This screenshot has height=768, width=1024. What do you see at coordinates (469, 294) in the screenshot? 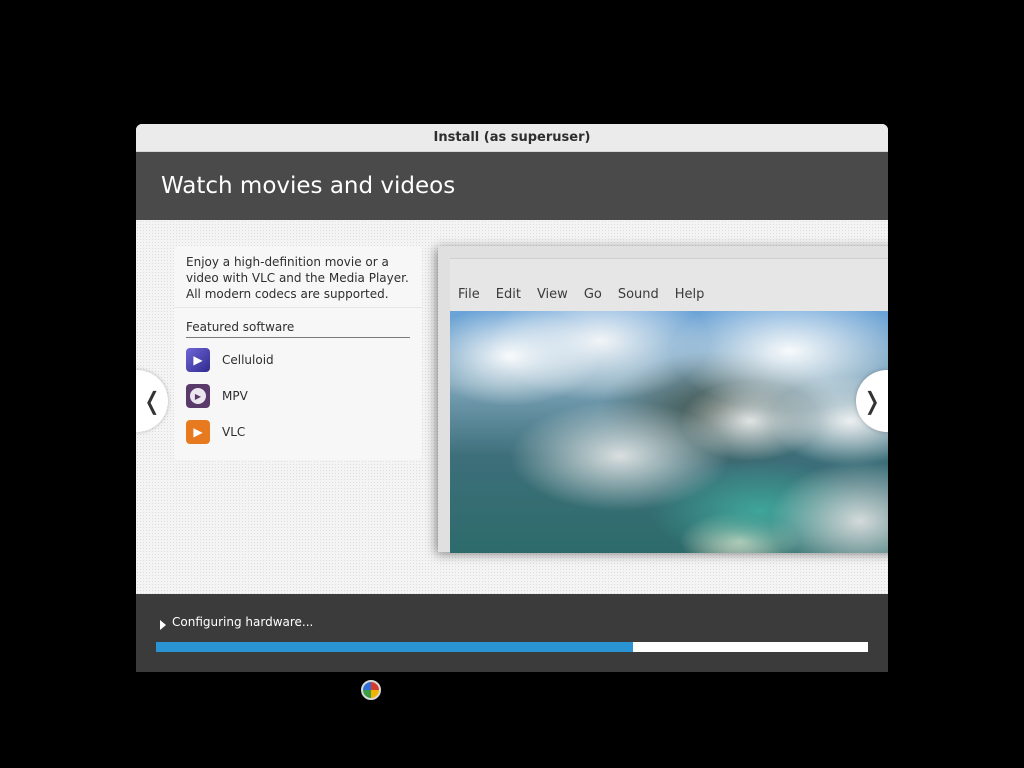
I see `menu-file: File` at bounding box center [469, 294].